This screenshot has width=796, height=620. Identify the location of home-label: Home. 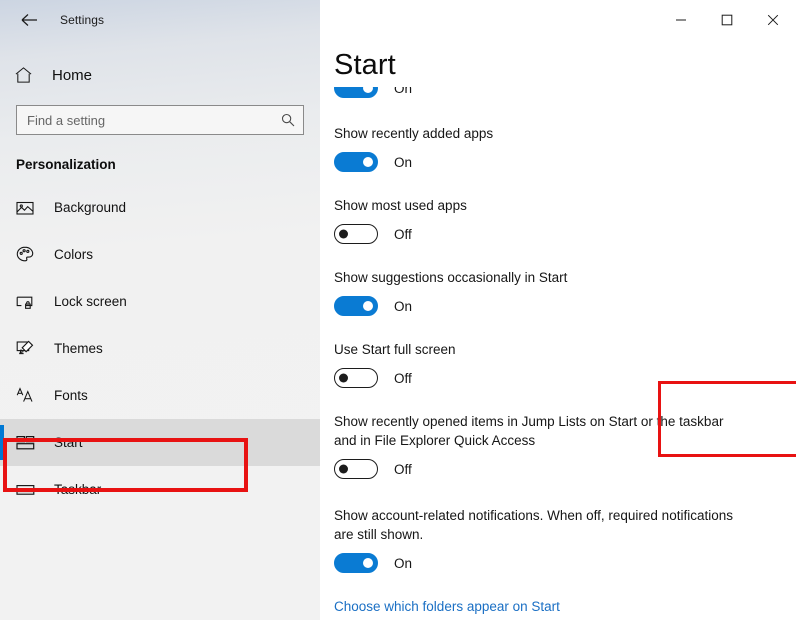
(72, 75).